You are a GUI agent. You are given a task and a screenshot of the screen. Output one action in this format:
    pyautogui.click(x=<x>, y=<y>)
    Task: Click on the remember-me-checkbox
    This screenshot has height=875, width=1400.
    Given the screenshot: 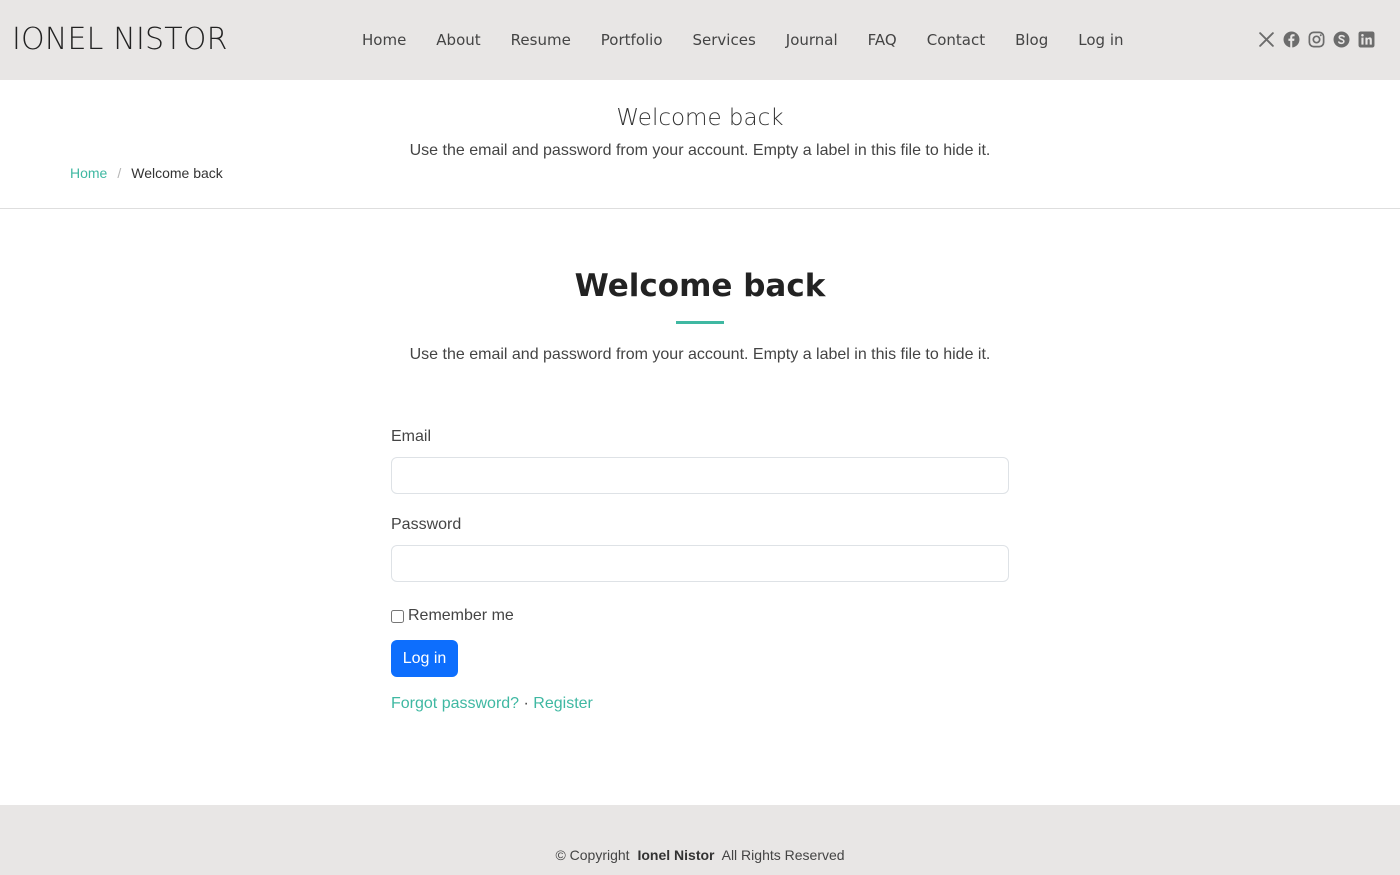 What is the action you would take?
    pyautogui.click(x=397, y=616)
    